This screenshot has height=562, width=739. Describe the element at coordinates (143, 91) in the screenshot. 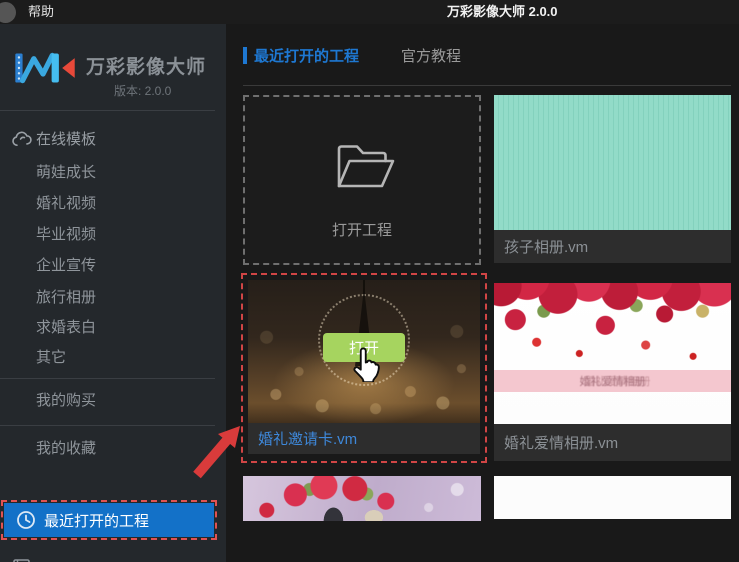

I see `sidebar-app-version: 版本: 2.0.0` at that location.